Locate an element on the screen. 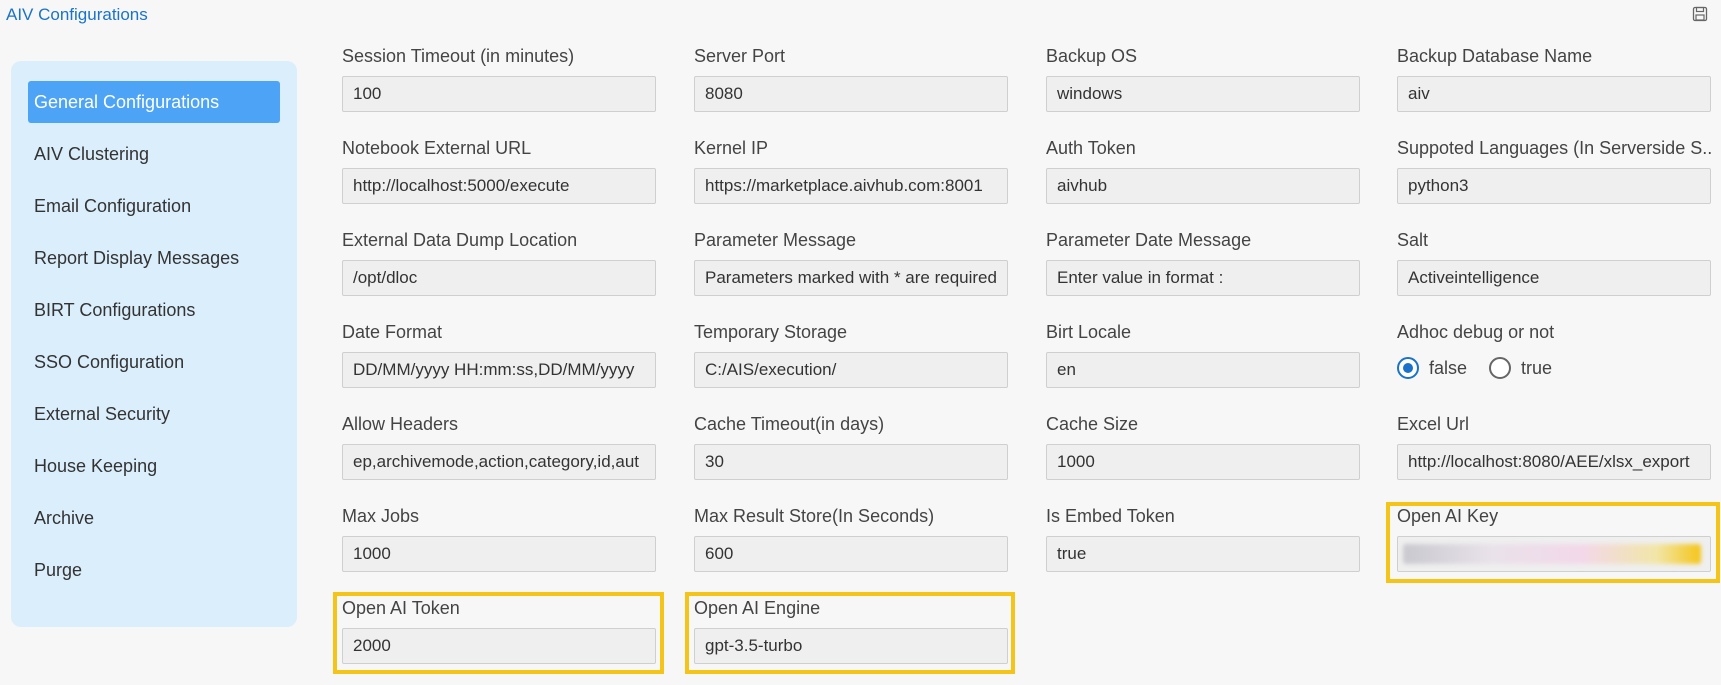 The width and height of the screenshot is (1721, 685). radio-unchecked-icon is located at coordinates (1500, 368).